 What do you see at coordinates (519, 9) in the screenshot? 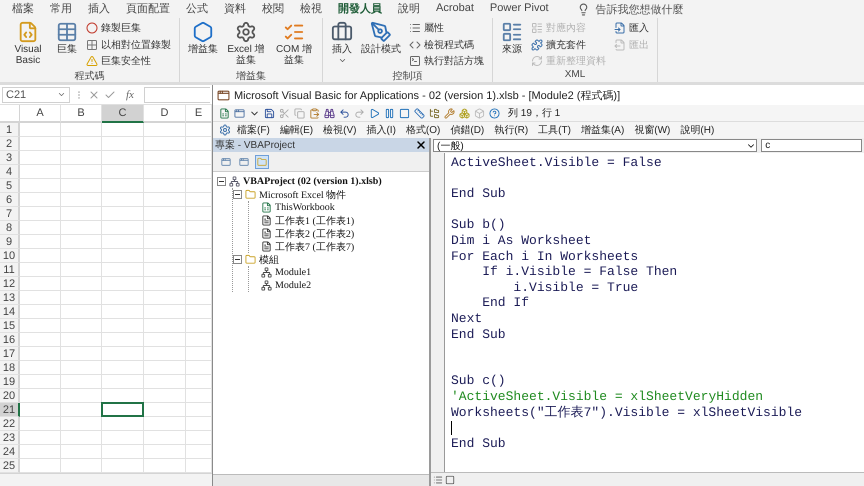
I see `ribbon-tab: Power Pivot` at bounding box center [519, 9].